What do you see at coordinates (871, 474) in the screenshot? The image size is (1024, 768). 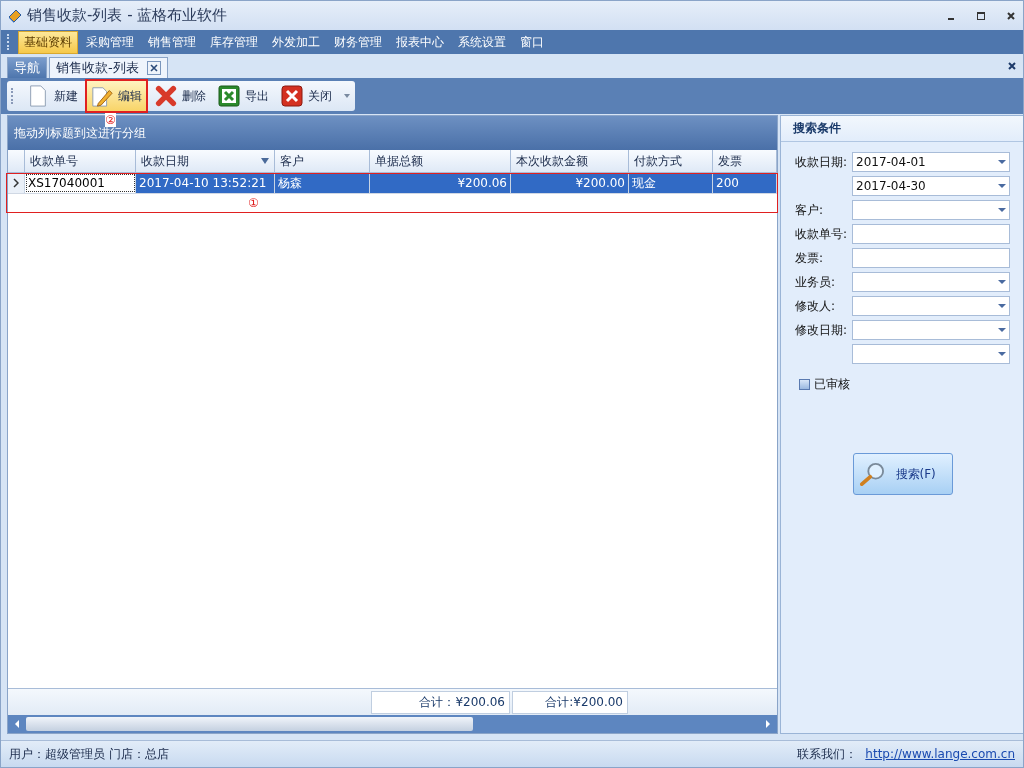 I see `search-icon` at bounding box center [871, 474].